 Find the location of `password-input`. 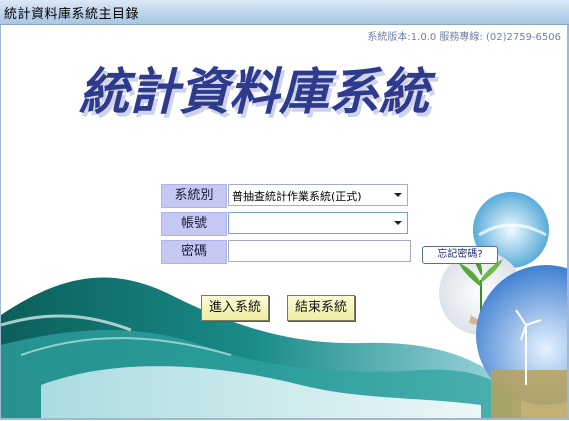

password-input is located at coordinates (319, 251).